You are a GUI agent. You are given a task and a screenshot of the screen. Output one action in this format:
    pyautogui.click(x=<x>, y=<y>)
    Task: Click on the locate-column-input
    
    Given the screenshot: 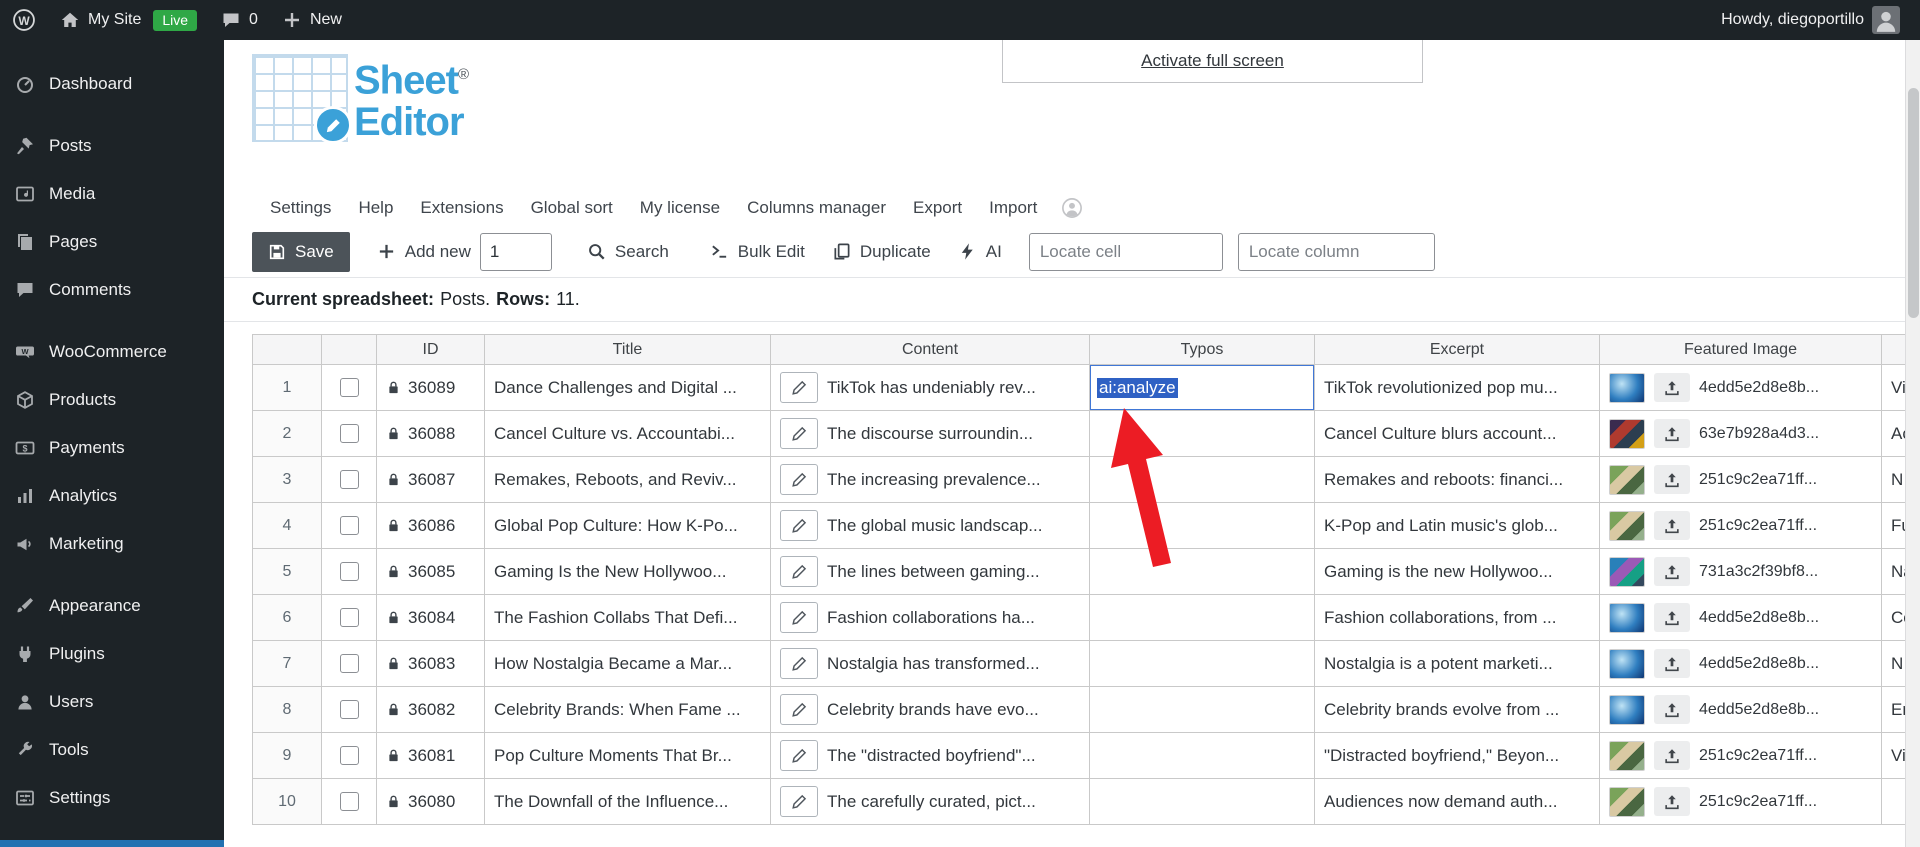 What is the action you would take?
    pyautogui.click(x=1336, y=251)
    